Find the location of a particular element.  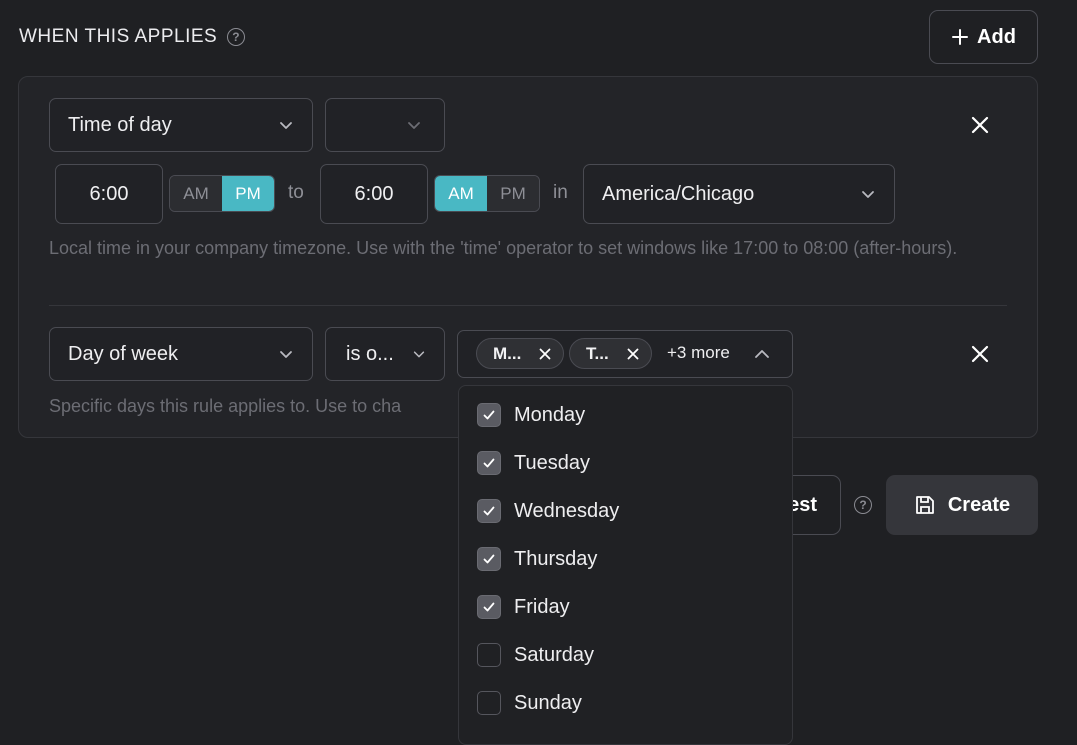

option-label: Friday is located at coordinates (542, 606).